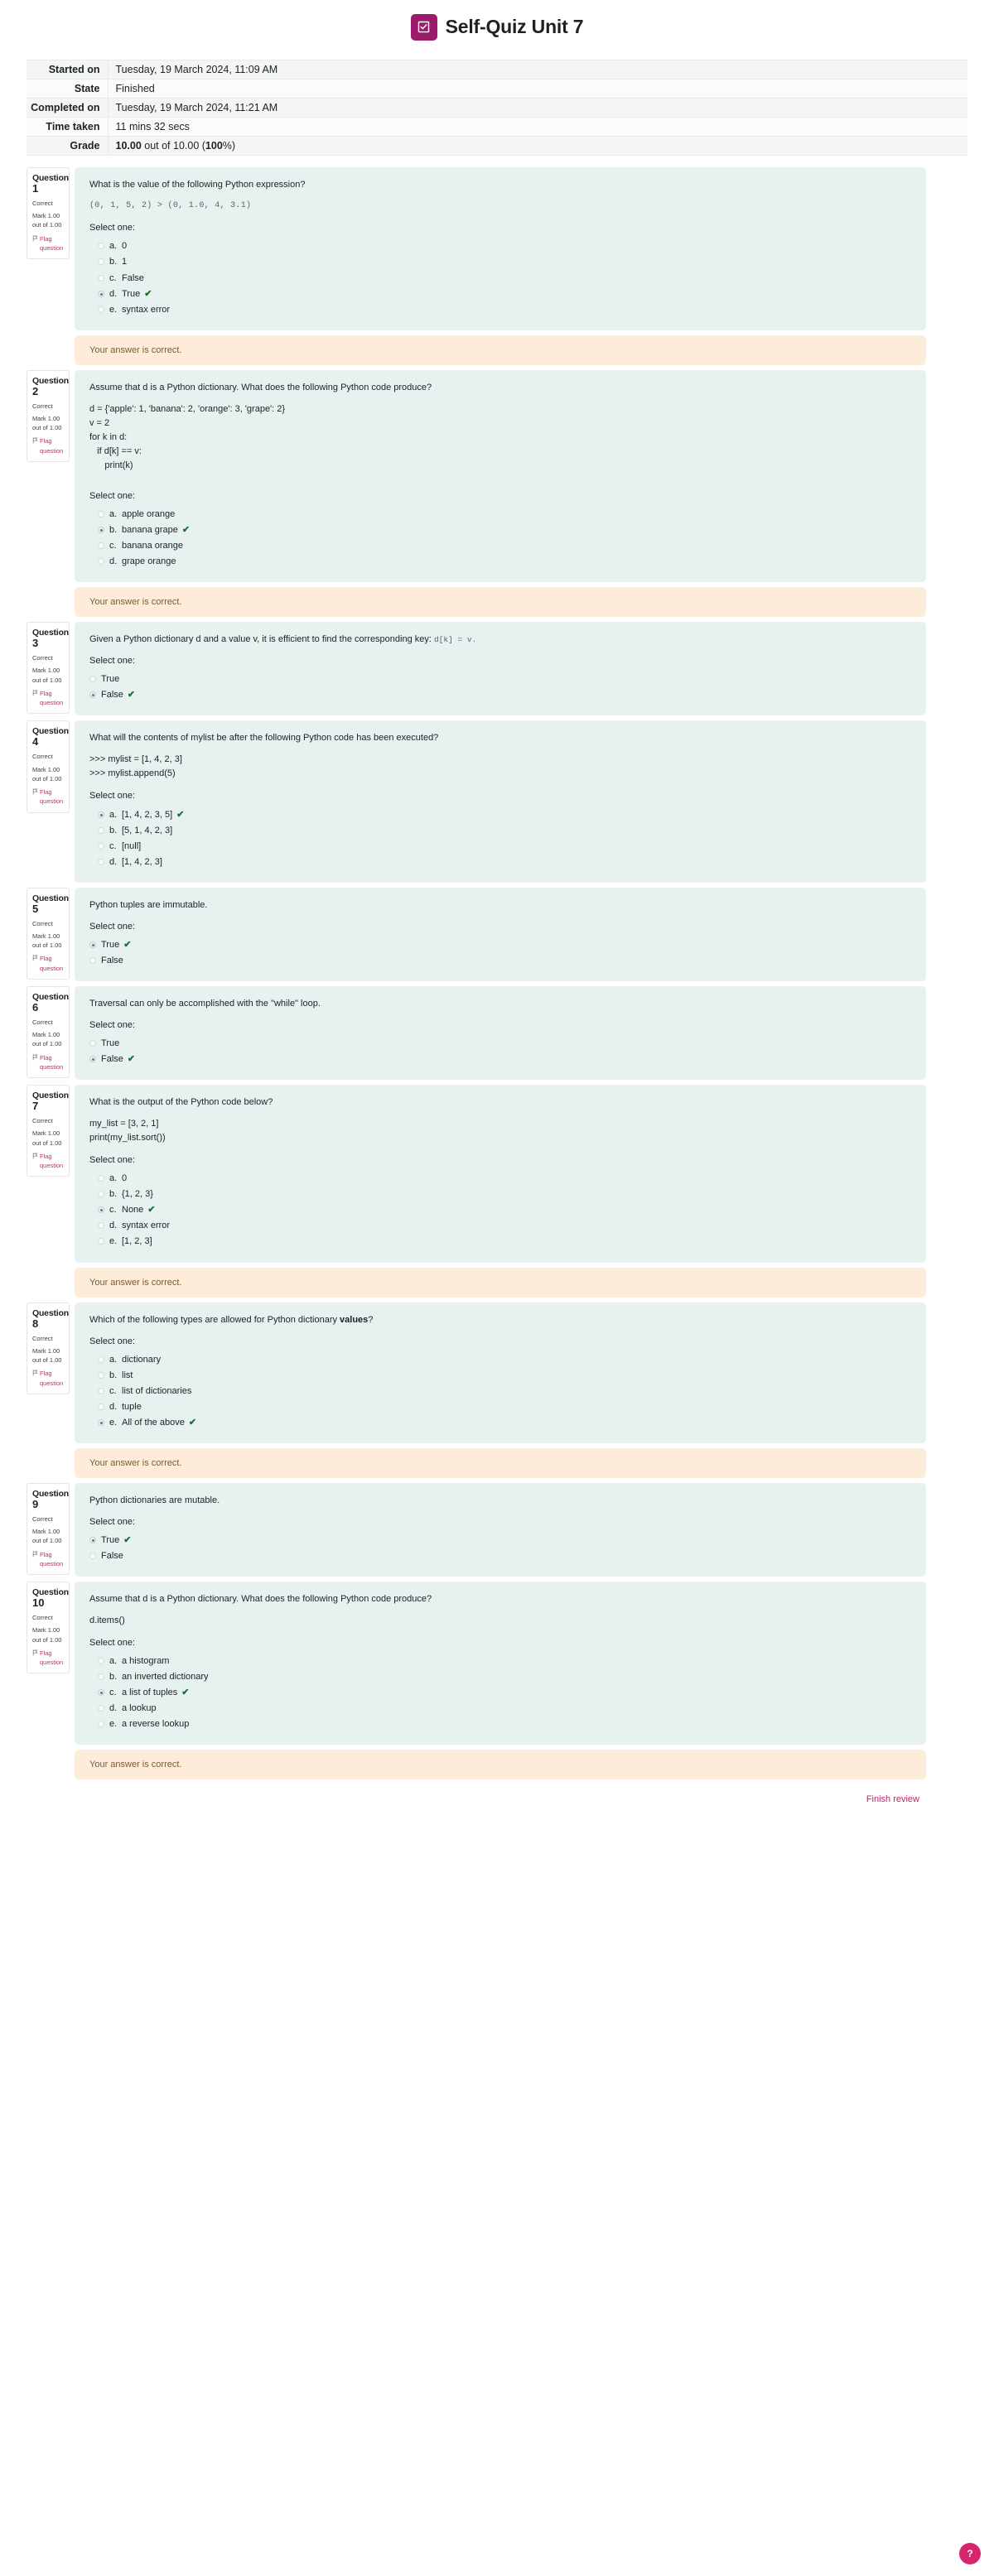 The width and height of the screenshot is (994, 2576). I want to click on question-mark: Mark 1.00 out of 1.00, so click(47, 773).